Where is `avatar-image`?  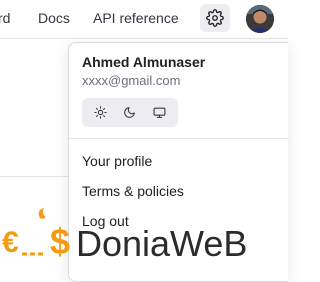
avatar-image is located at coordinates (260, 19).